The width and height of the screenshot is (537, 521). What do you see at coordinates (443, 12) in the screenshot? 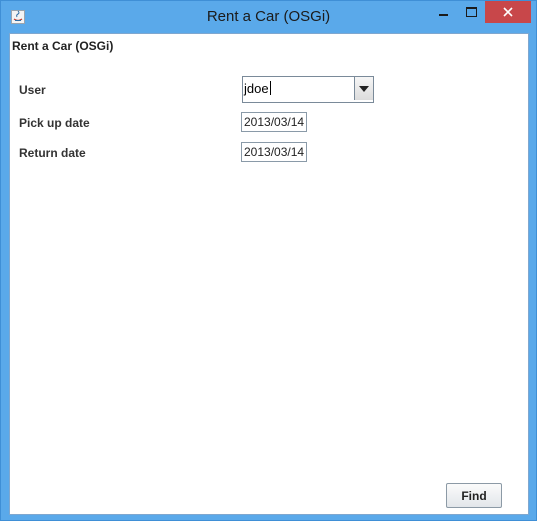
I see `minimize-button` at bounding box center [443, 12].